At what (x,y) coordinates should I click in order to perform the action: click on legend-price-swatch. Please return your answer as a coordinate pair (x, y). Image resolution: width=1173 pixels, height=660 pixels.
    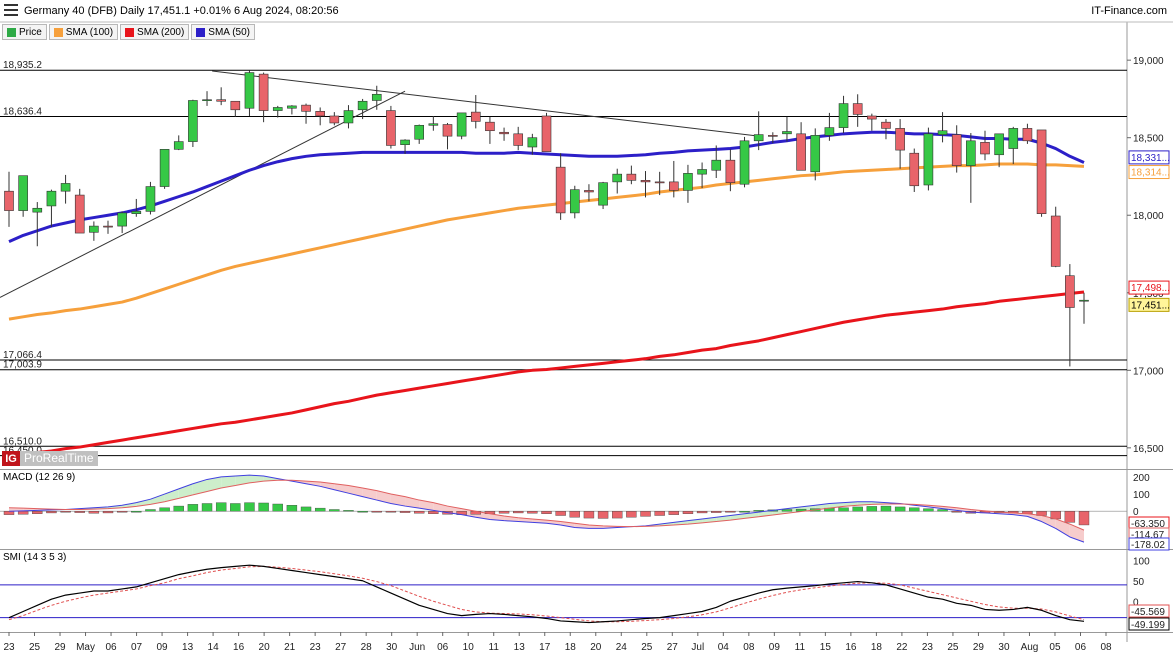
    Looking at the image, I should click on (11, 32).